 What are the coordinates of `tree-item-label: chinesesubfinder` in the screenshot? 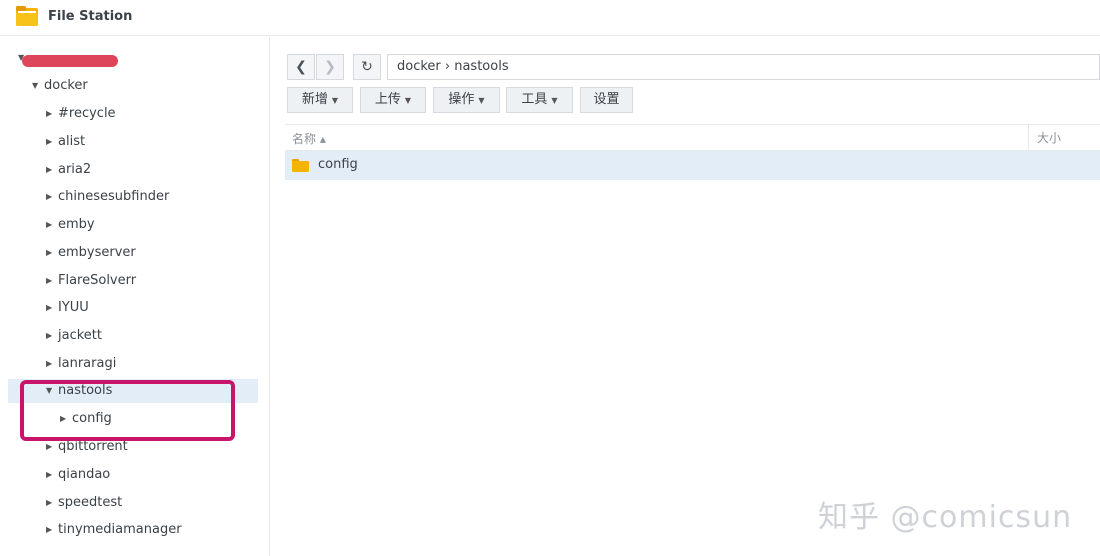 It's located at (114, 196).